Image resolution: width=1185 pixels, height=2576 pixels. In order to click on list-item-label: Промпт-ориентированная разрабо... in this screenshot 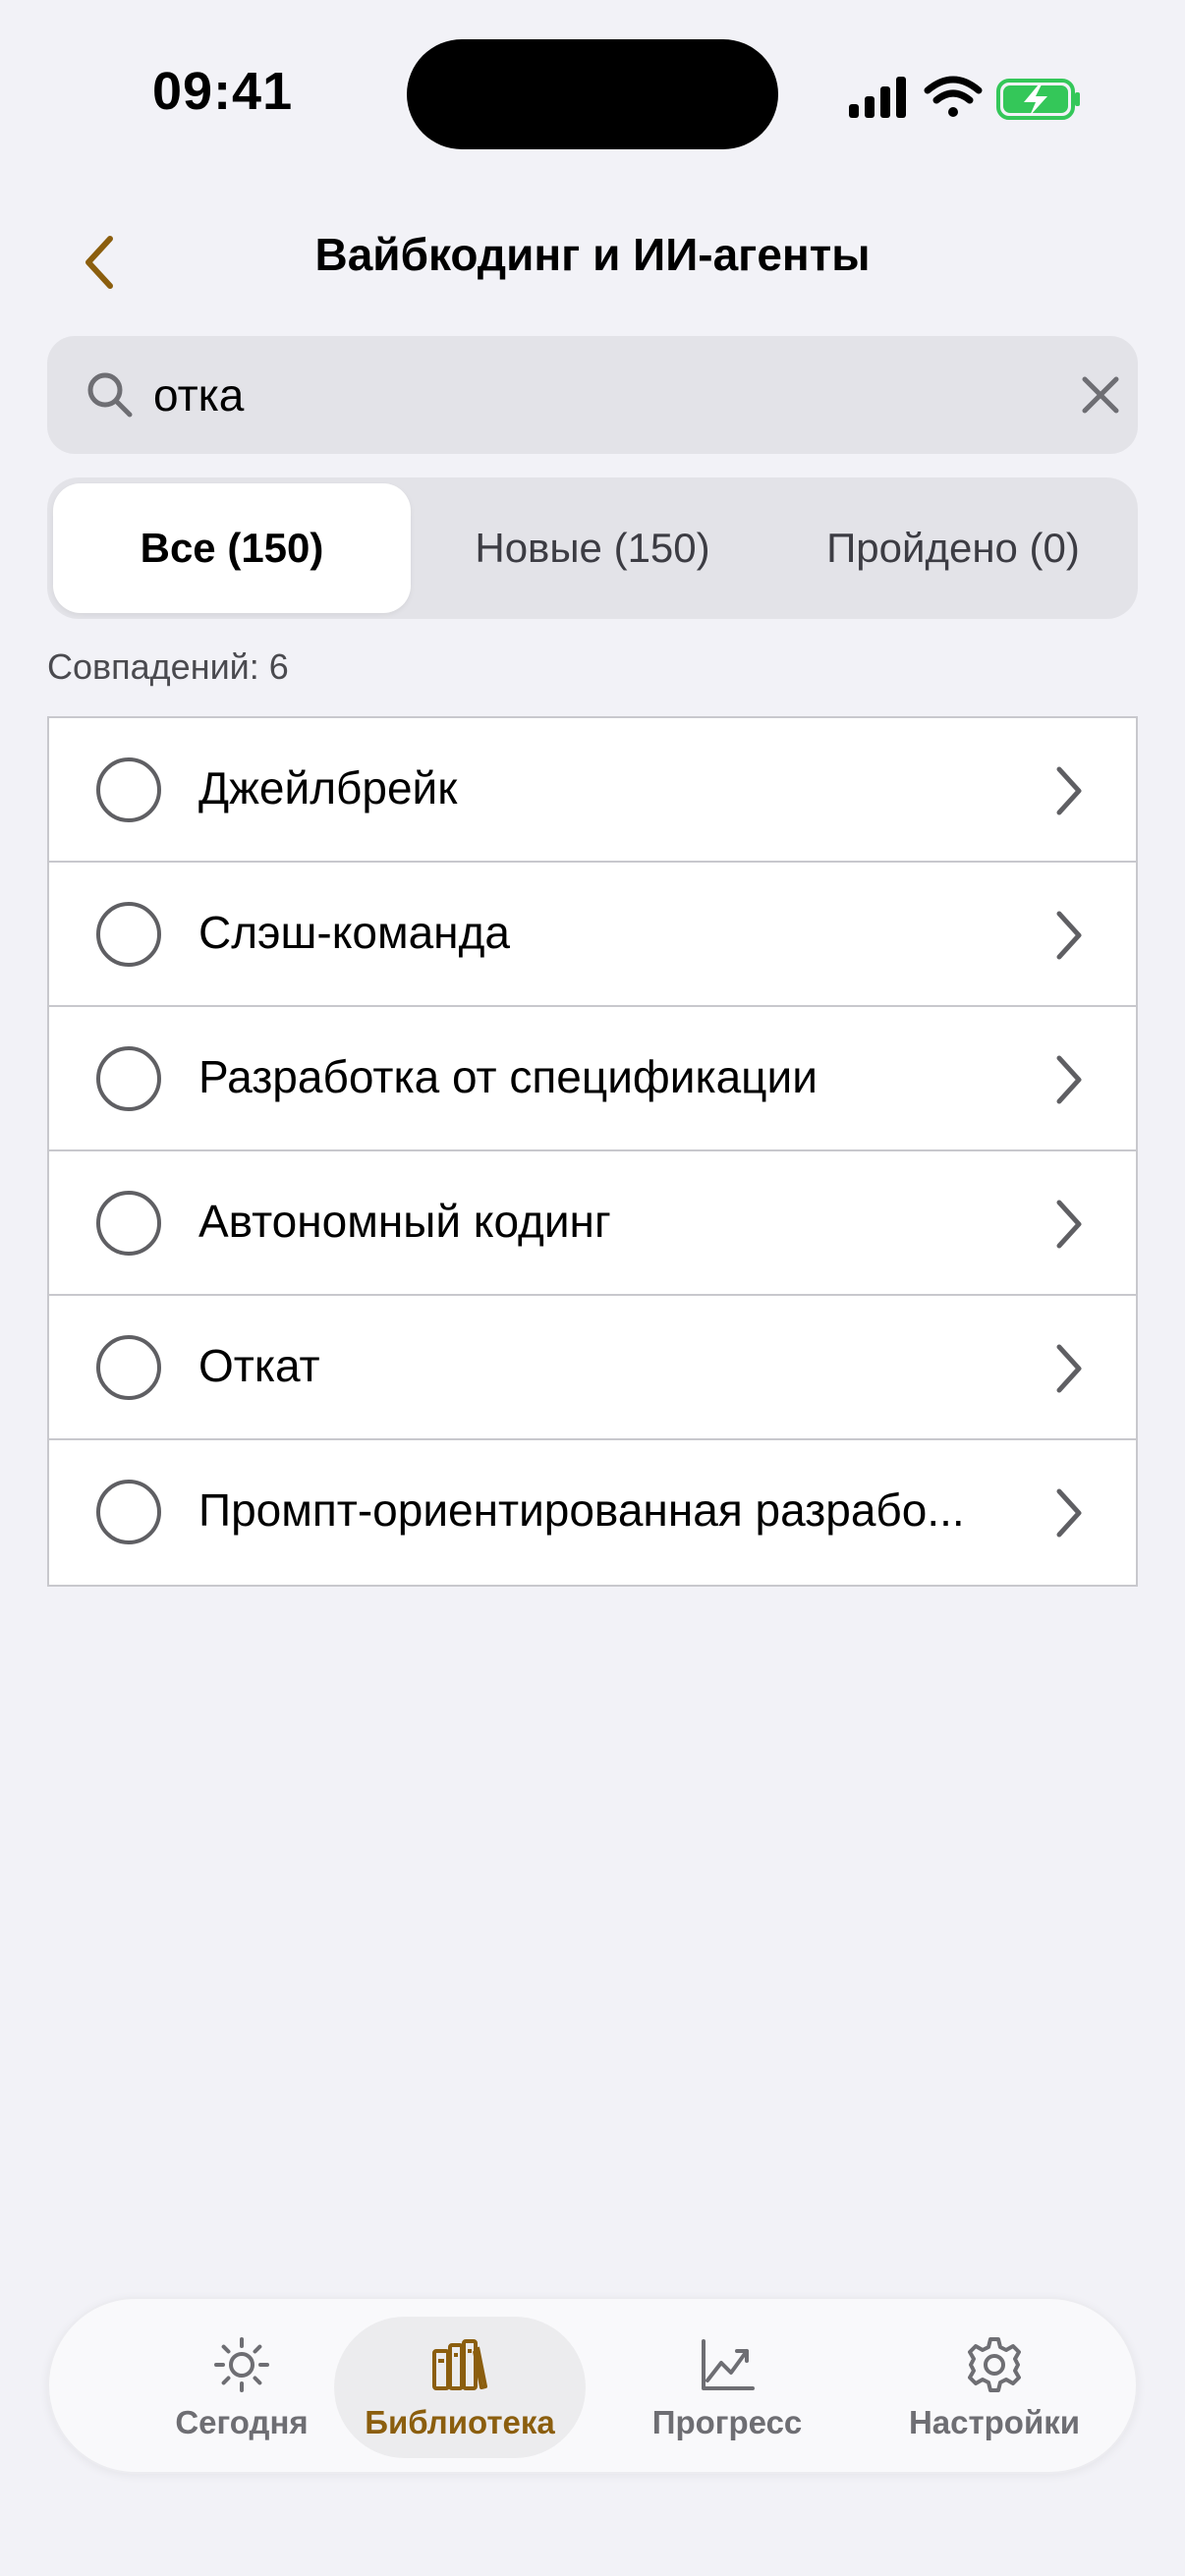, I will do `click(581, 1510)`.